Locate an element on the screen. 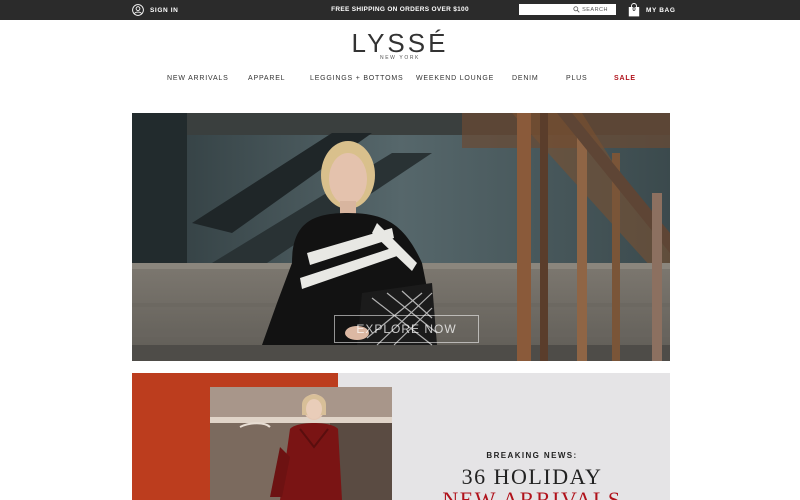  search-button-label: SEARCH is located at coordinates (595, 9).